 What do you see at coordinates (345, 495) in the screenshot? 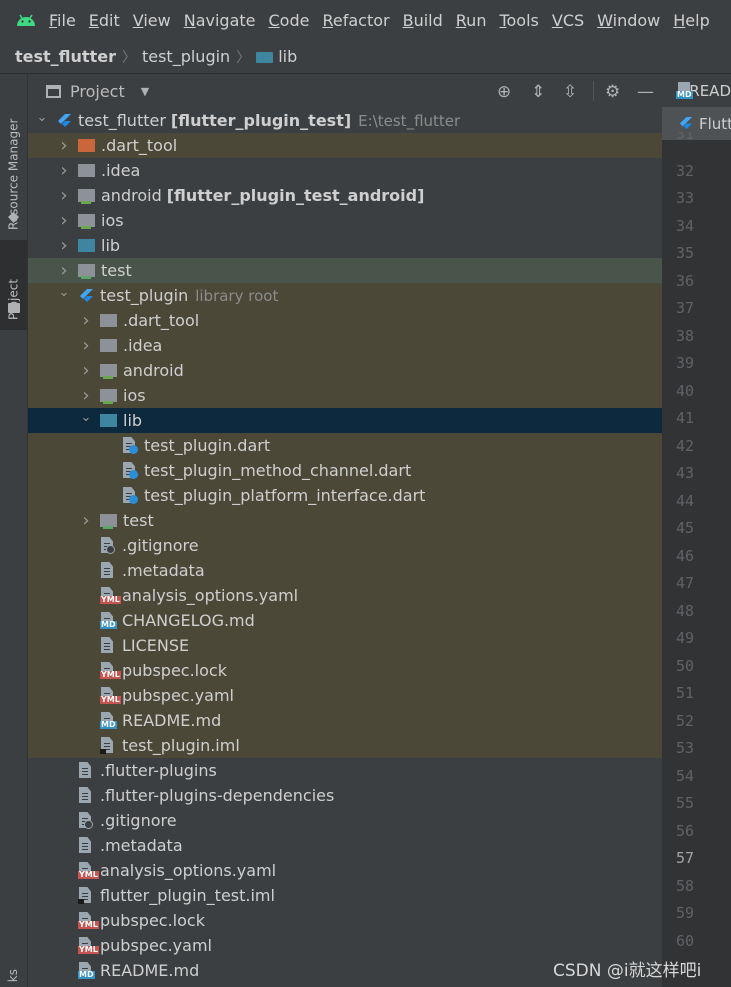
I see `tree-row: test_plugin_platform_interface.dart` at bounding box center [345, 495].